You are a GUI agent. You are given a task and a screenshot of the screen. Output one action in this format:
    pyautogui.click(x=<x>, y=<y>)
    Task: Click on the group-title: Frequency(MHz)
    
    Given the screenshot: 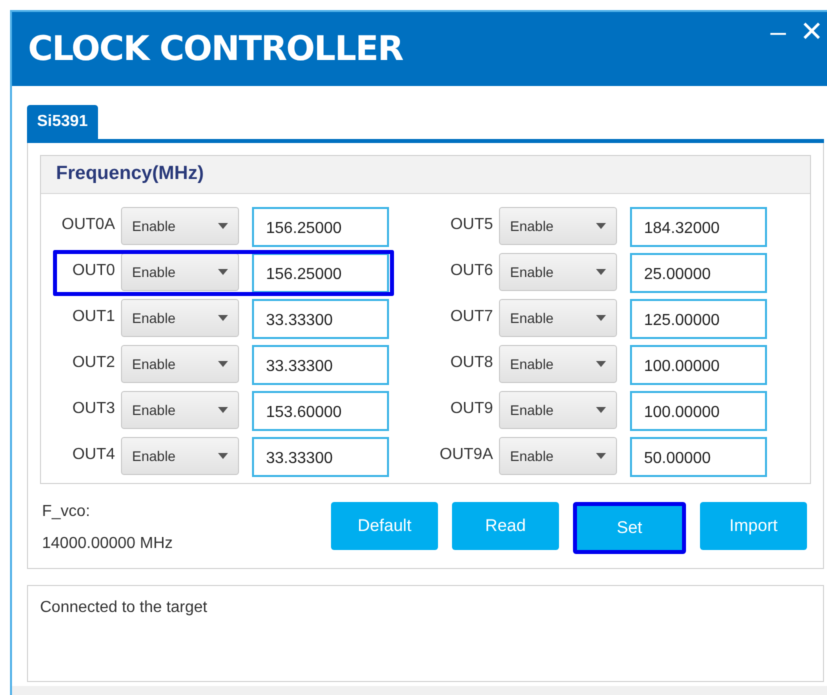 What is the action you would take?
    pyautogui.click(x=130, y=174)
    